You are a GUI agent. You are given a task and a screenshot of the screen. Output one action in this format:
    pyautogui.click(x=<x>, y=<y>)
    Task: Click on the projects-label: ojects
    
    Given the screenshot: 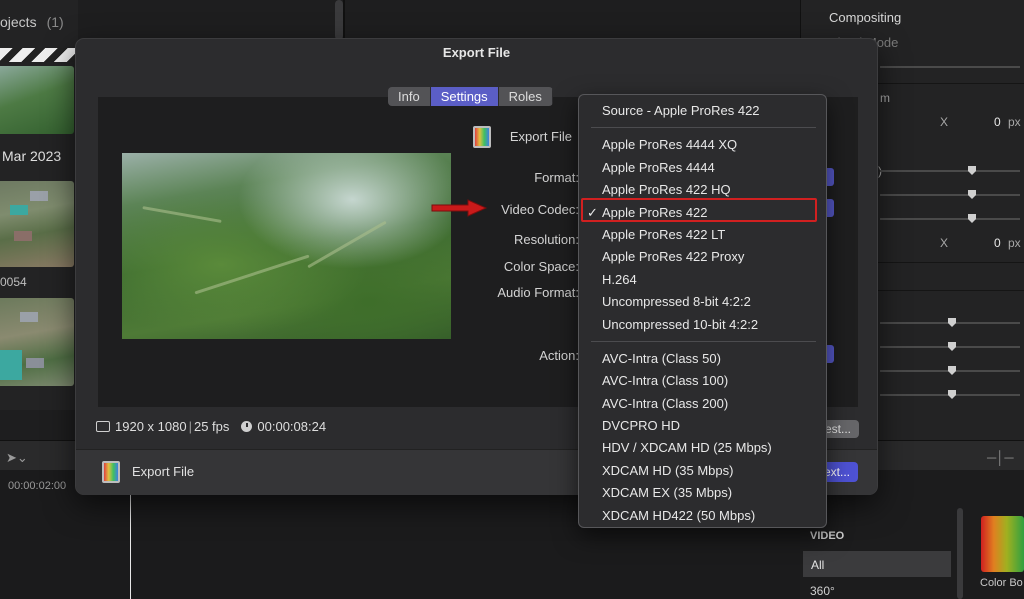 What is the action you would take?
    pyautogui.click(x=18, y=22)
    